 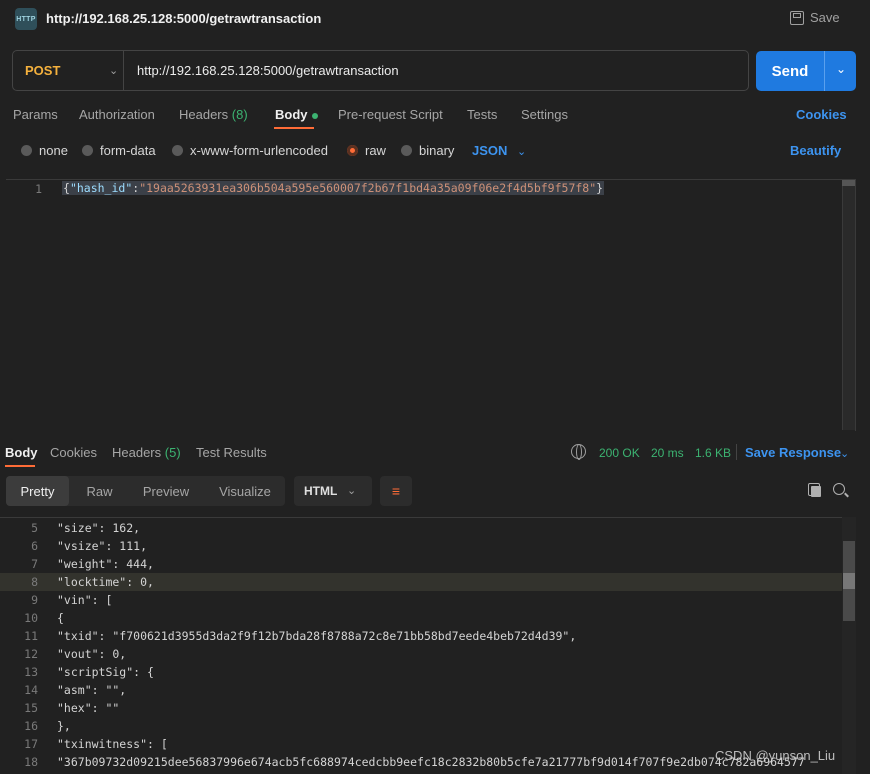 I want to click on radio-binary: binary, so click(x=427, y=150).